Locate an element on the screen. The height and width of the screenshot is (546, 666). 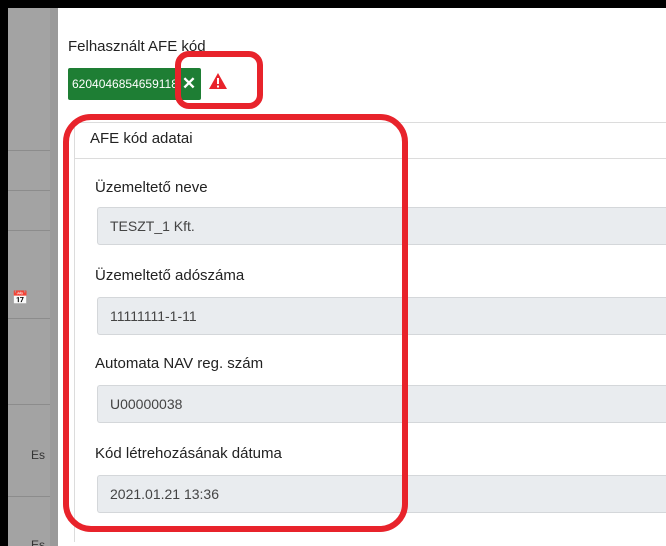
background-page: 📅 Es Es is located at coordinates (33, 277).